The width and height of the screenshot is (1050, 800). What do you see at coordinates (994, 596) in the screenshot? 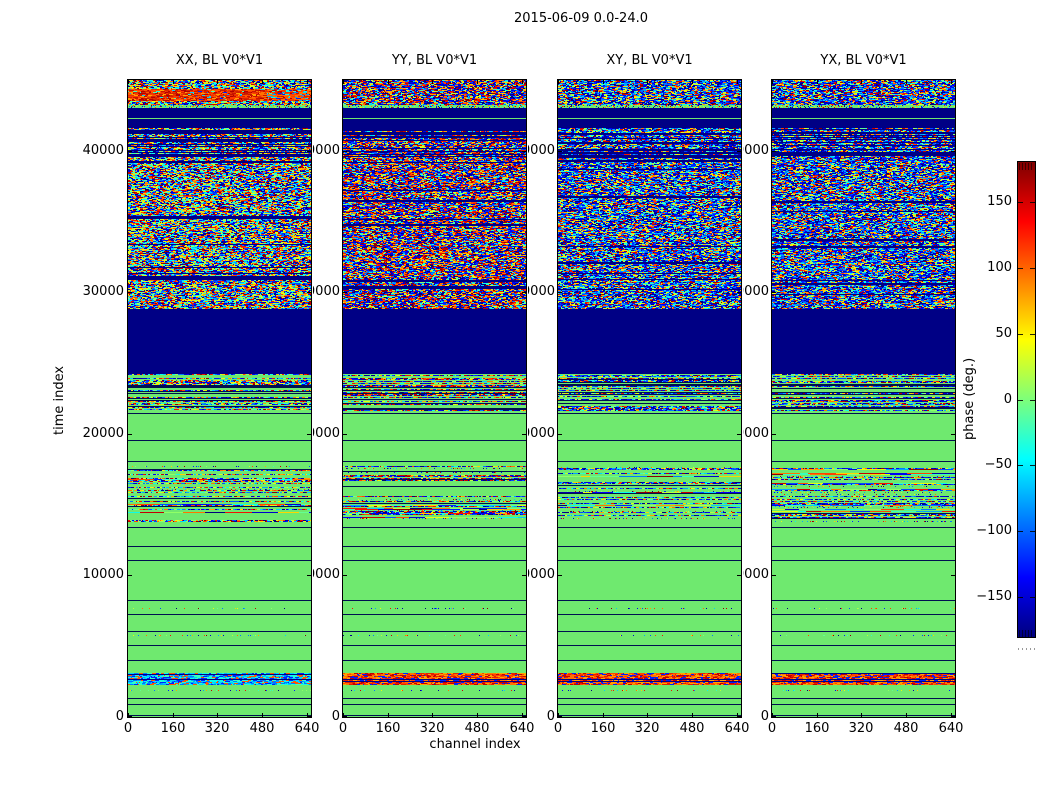
I see `colorbar-tick-label: −150` at bounding box center [994, 596].